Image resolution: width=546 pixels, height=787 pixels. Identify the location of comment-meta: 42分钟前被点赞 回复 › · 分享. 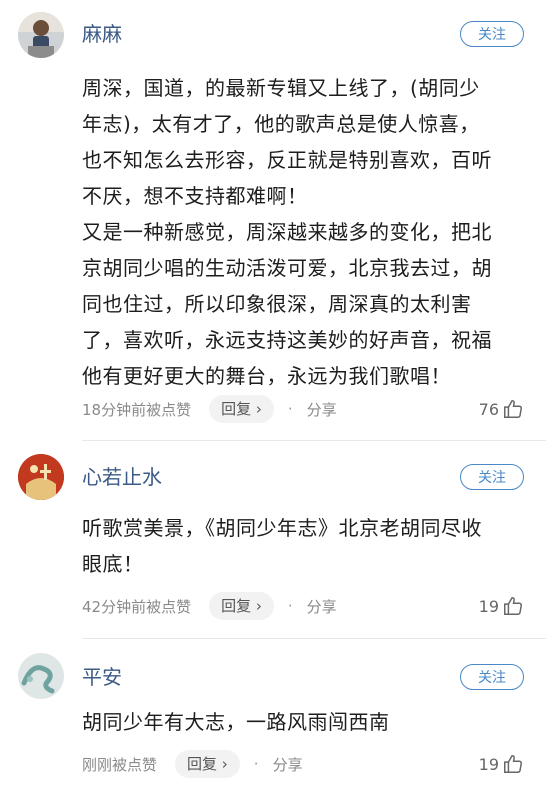
(209, 606).